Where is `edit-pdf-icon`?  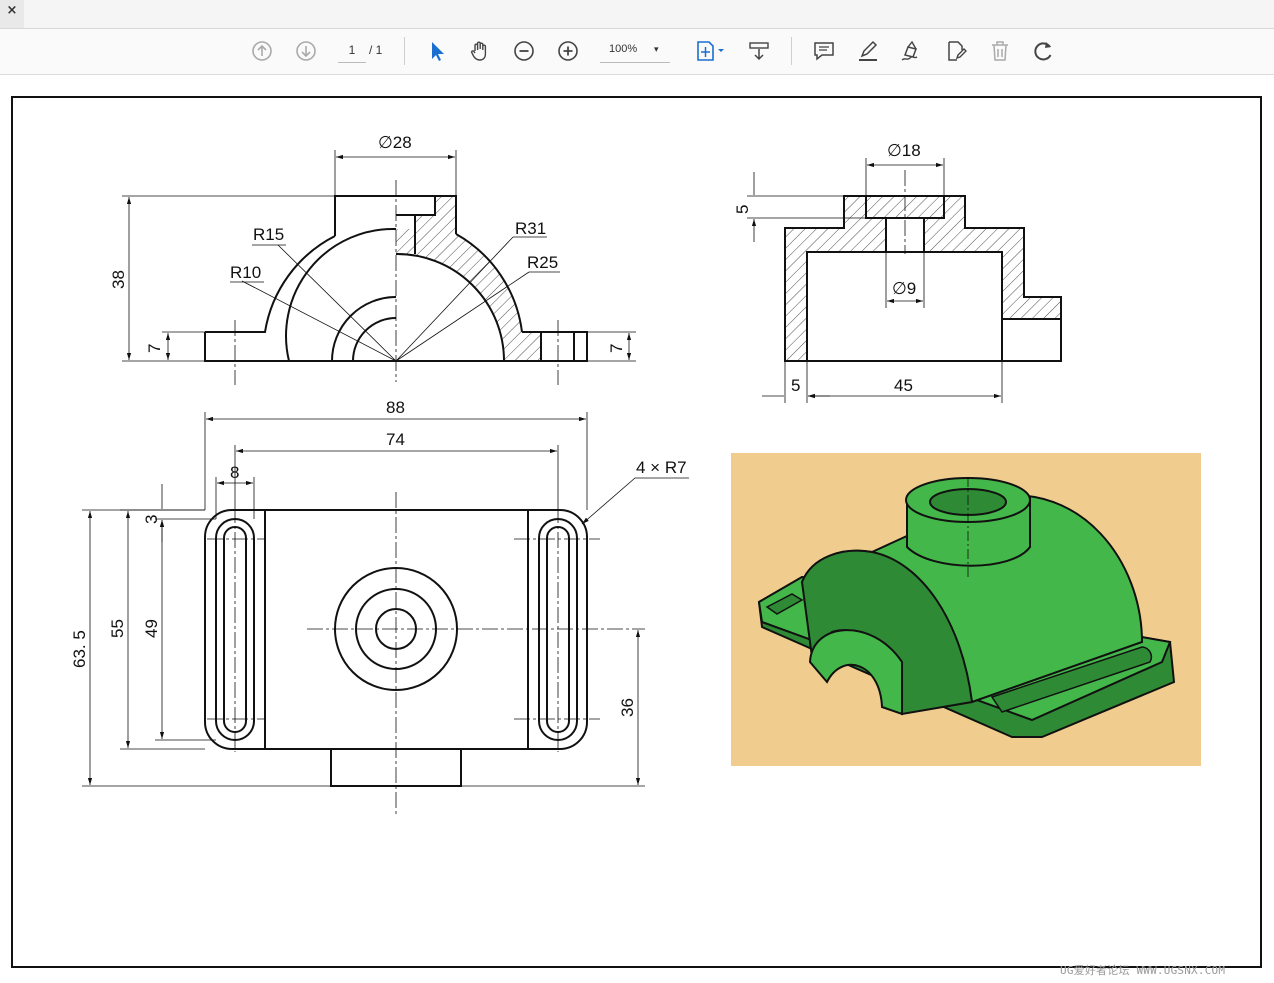
edit-pdf-icon is located at coordinates (956, 51).